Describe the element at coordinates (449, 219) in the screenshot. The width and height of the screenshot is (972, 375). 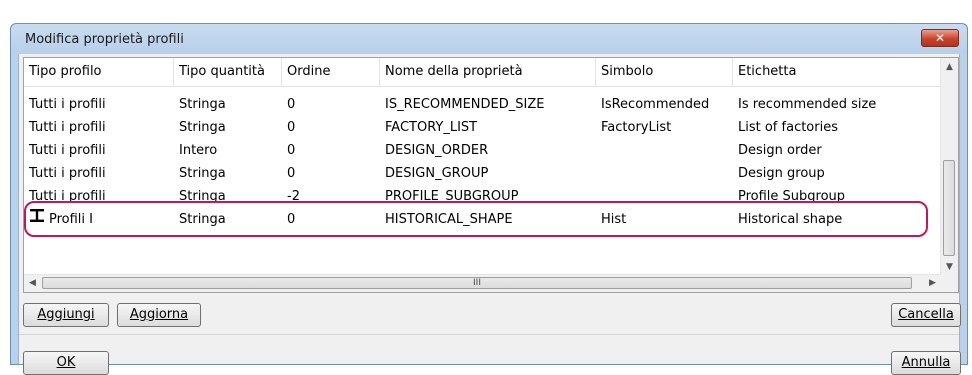
I see `cell-nome-proprieta: HISTORICAL_SHAPE` at that location.